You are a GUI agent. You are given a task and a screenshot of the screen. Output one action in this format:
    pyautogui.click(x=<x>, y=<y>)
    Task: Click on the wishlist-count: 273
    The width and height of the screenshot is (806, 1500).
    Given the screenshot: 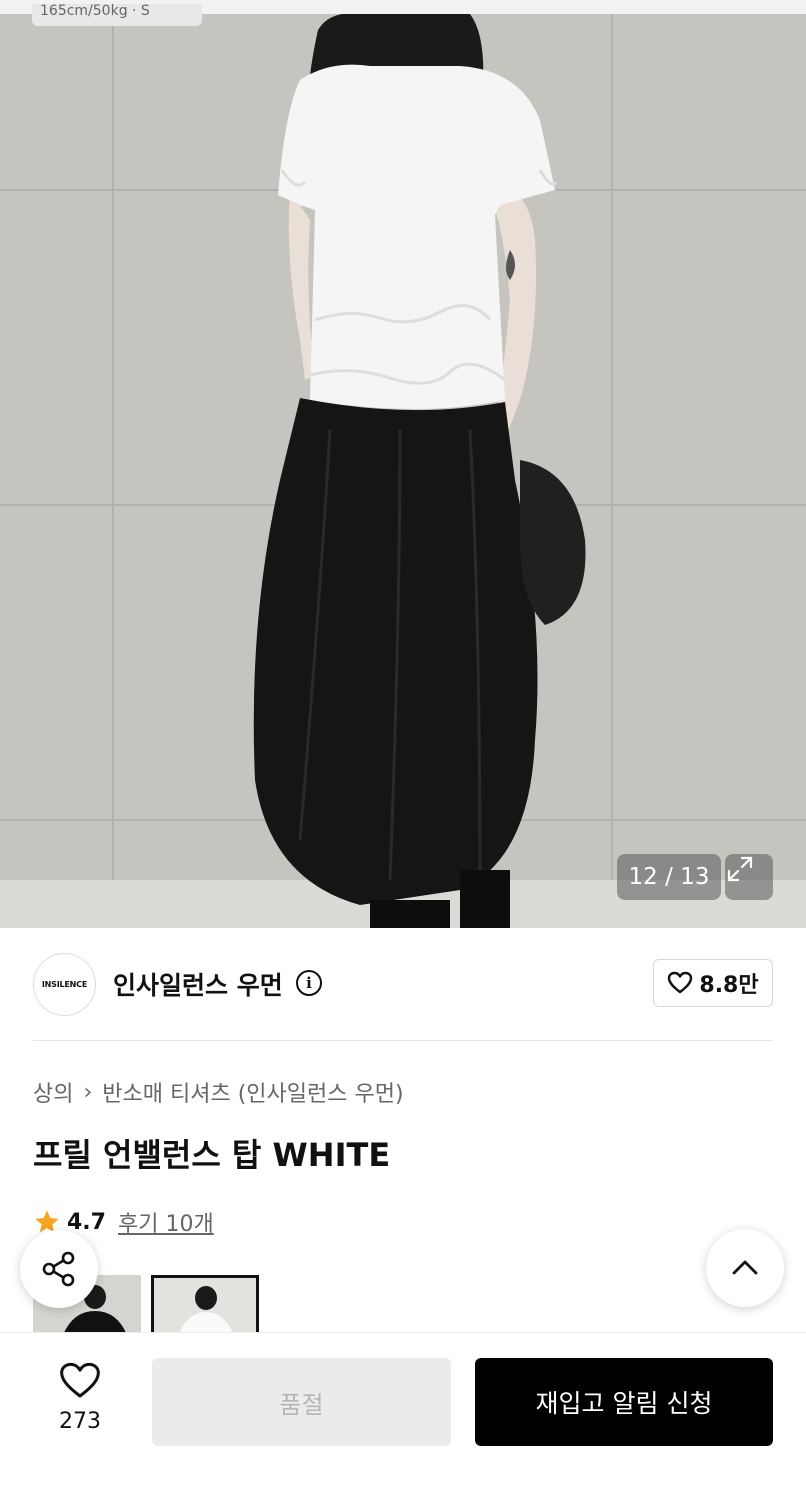 What is the action you would take?
    pyautogui.click(x=80, y=1421)
    